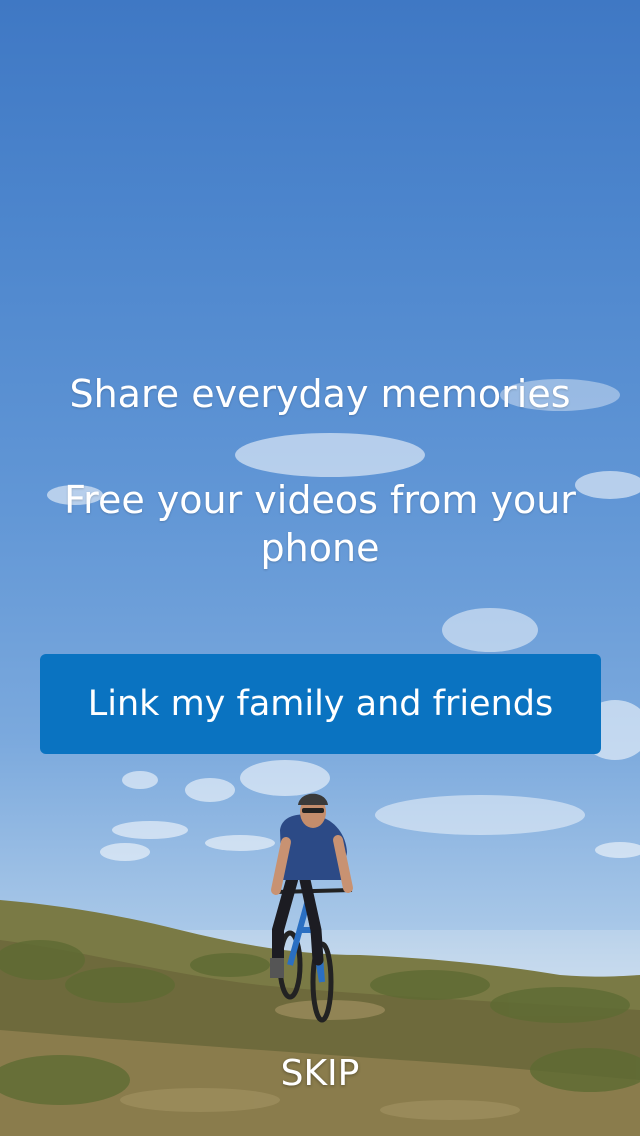  Describe the element at coordinates (320, 524) in the screenshot. I see `headline-free-videos: Free your videos from your phone` at that location.